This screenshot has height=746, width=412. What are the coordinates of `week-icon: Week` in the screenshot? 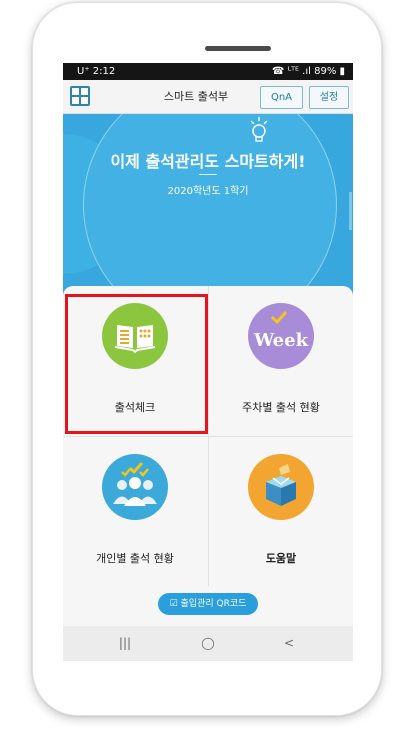 It's located at (281, 336).